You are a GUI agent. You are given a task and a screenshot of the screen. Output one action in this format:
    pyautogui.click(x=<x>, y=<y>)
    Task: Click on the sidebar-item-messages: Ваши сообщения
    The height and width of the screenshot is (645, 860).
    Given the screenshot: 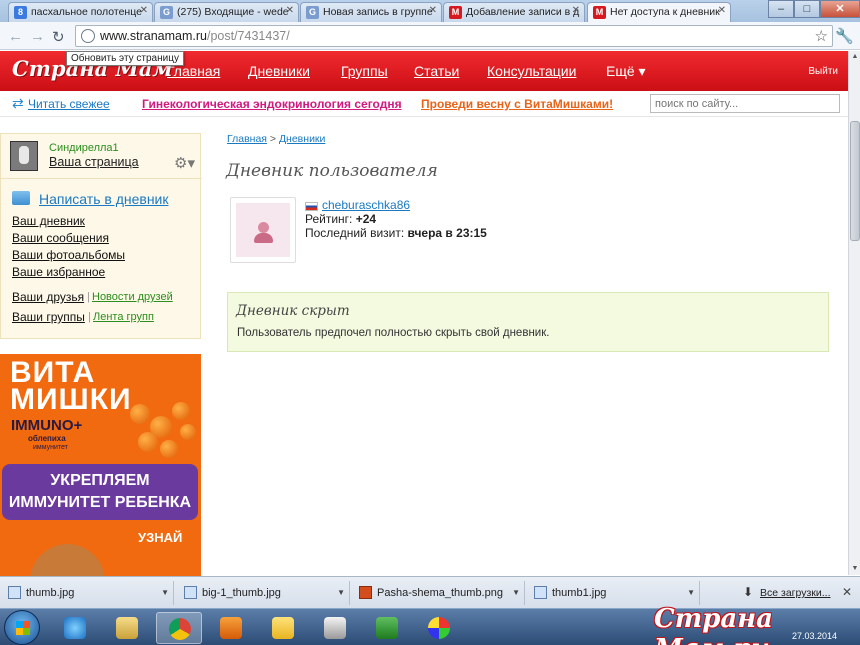 What is the action you would take?
    pyautogui.click(x=60, y=238)
    